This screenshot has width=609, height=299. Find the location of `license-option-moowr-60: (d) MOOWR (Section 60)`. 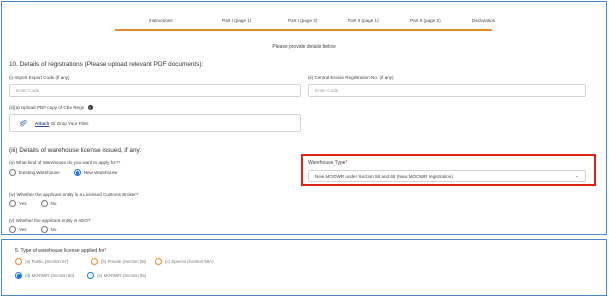

license-option-moowr-60: (d) MOOWR (Section 60) is located at coordinates (44, 275).